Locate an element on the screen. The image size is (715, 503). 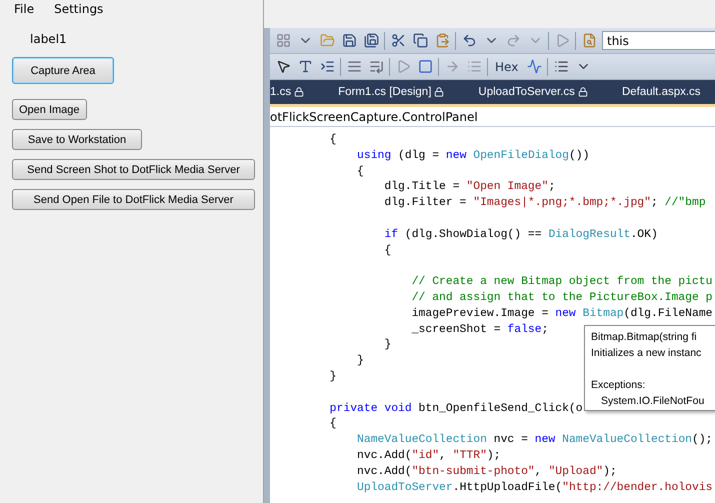
tooltip-text: System.IO.FileNotFou is located at coordinates (652, 401).